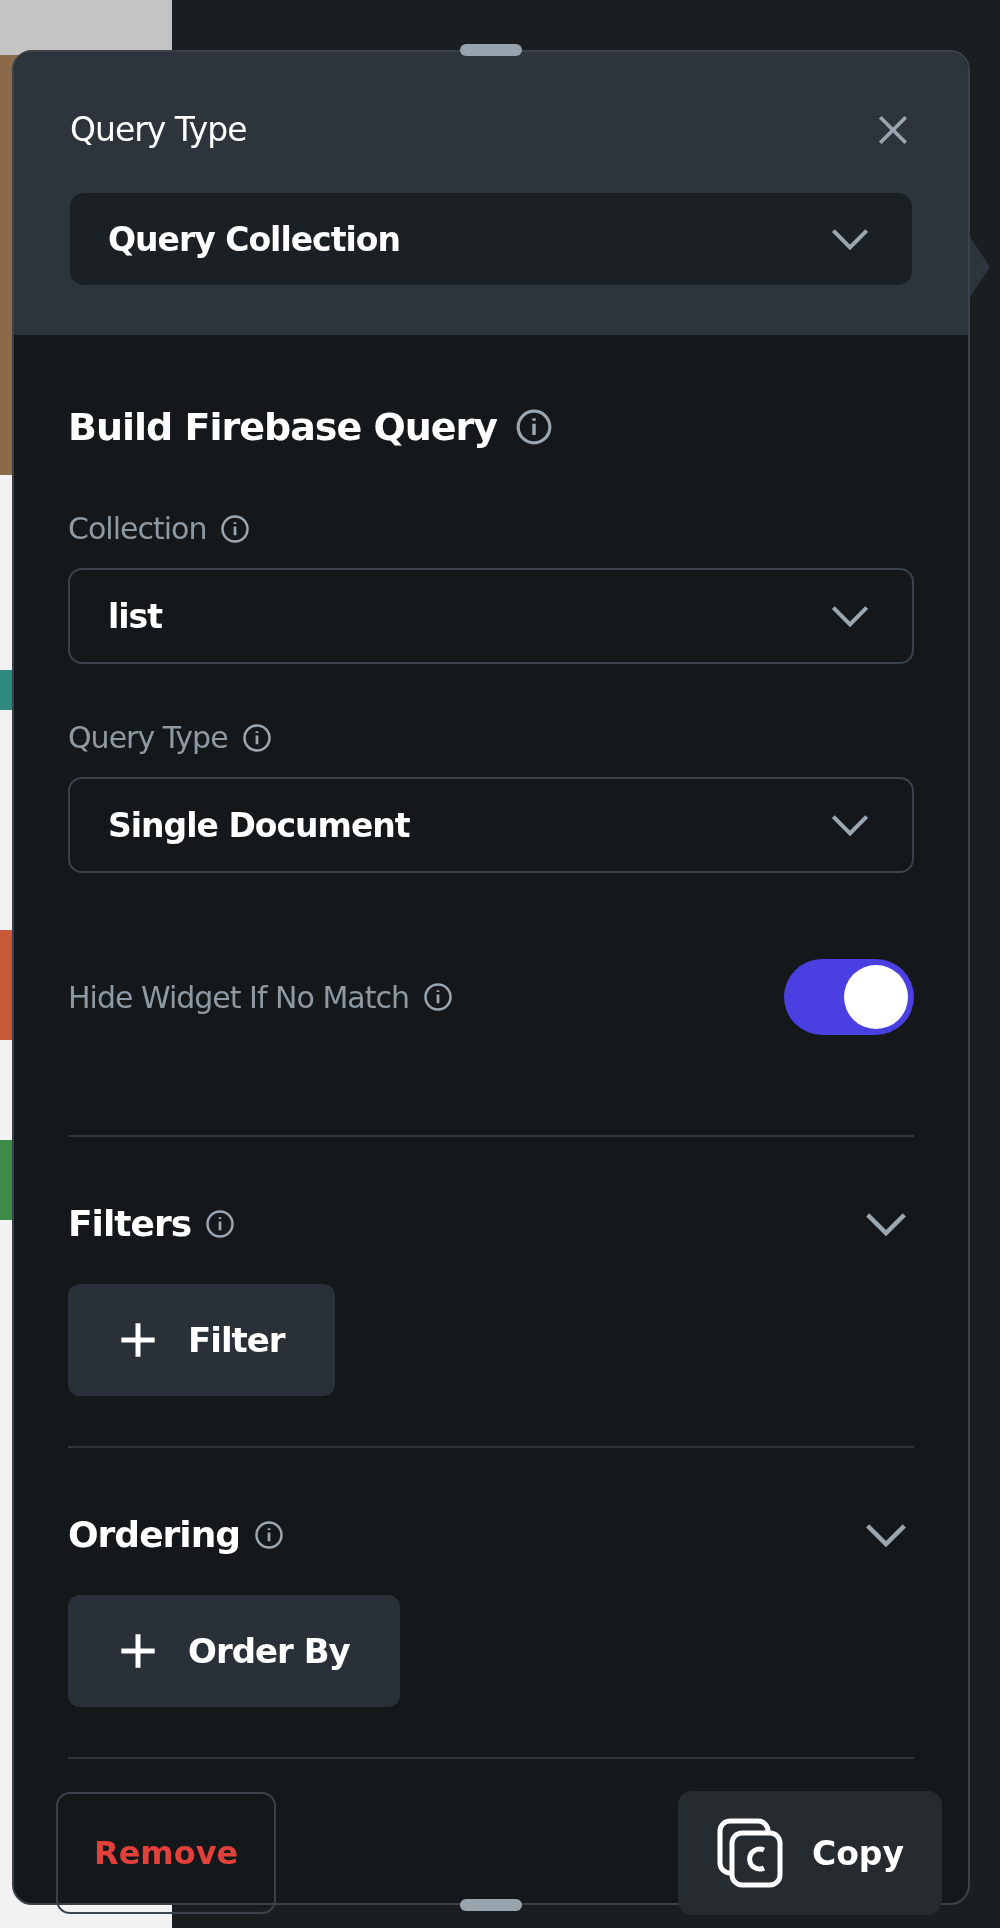 The image size is (1000, 1928). I want to click on add-button: Filter, so click(201, 1340).